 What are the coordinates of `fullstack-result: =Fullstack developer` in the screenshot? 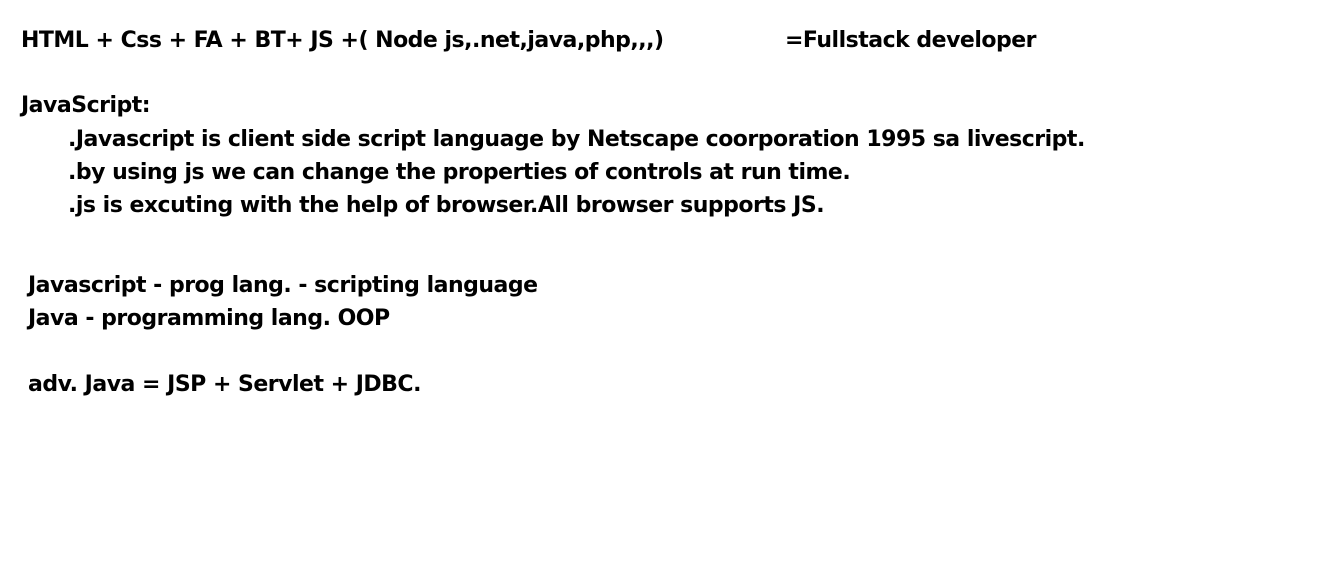 It's located at (911, 40).